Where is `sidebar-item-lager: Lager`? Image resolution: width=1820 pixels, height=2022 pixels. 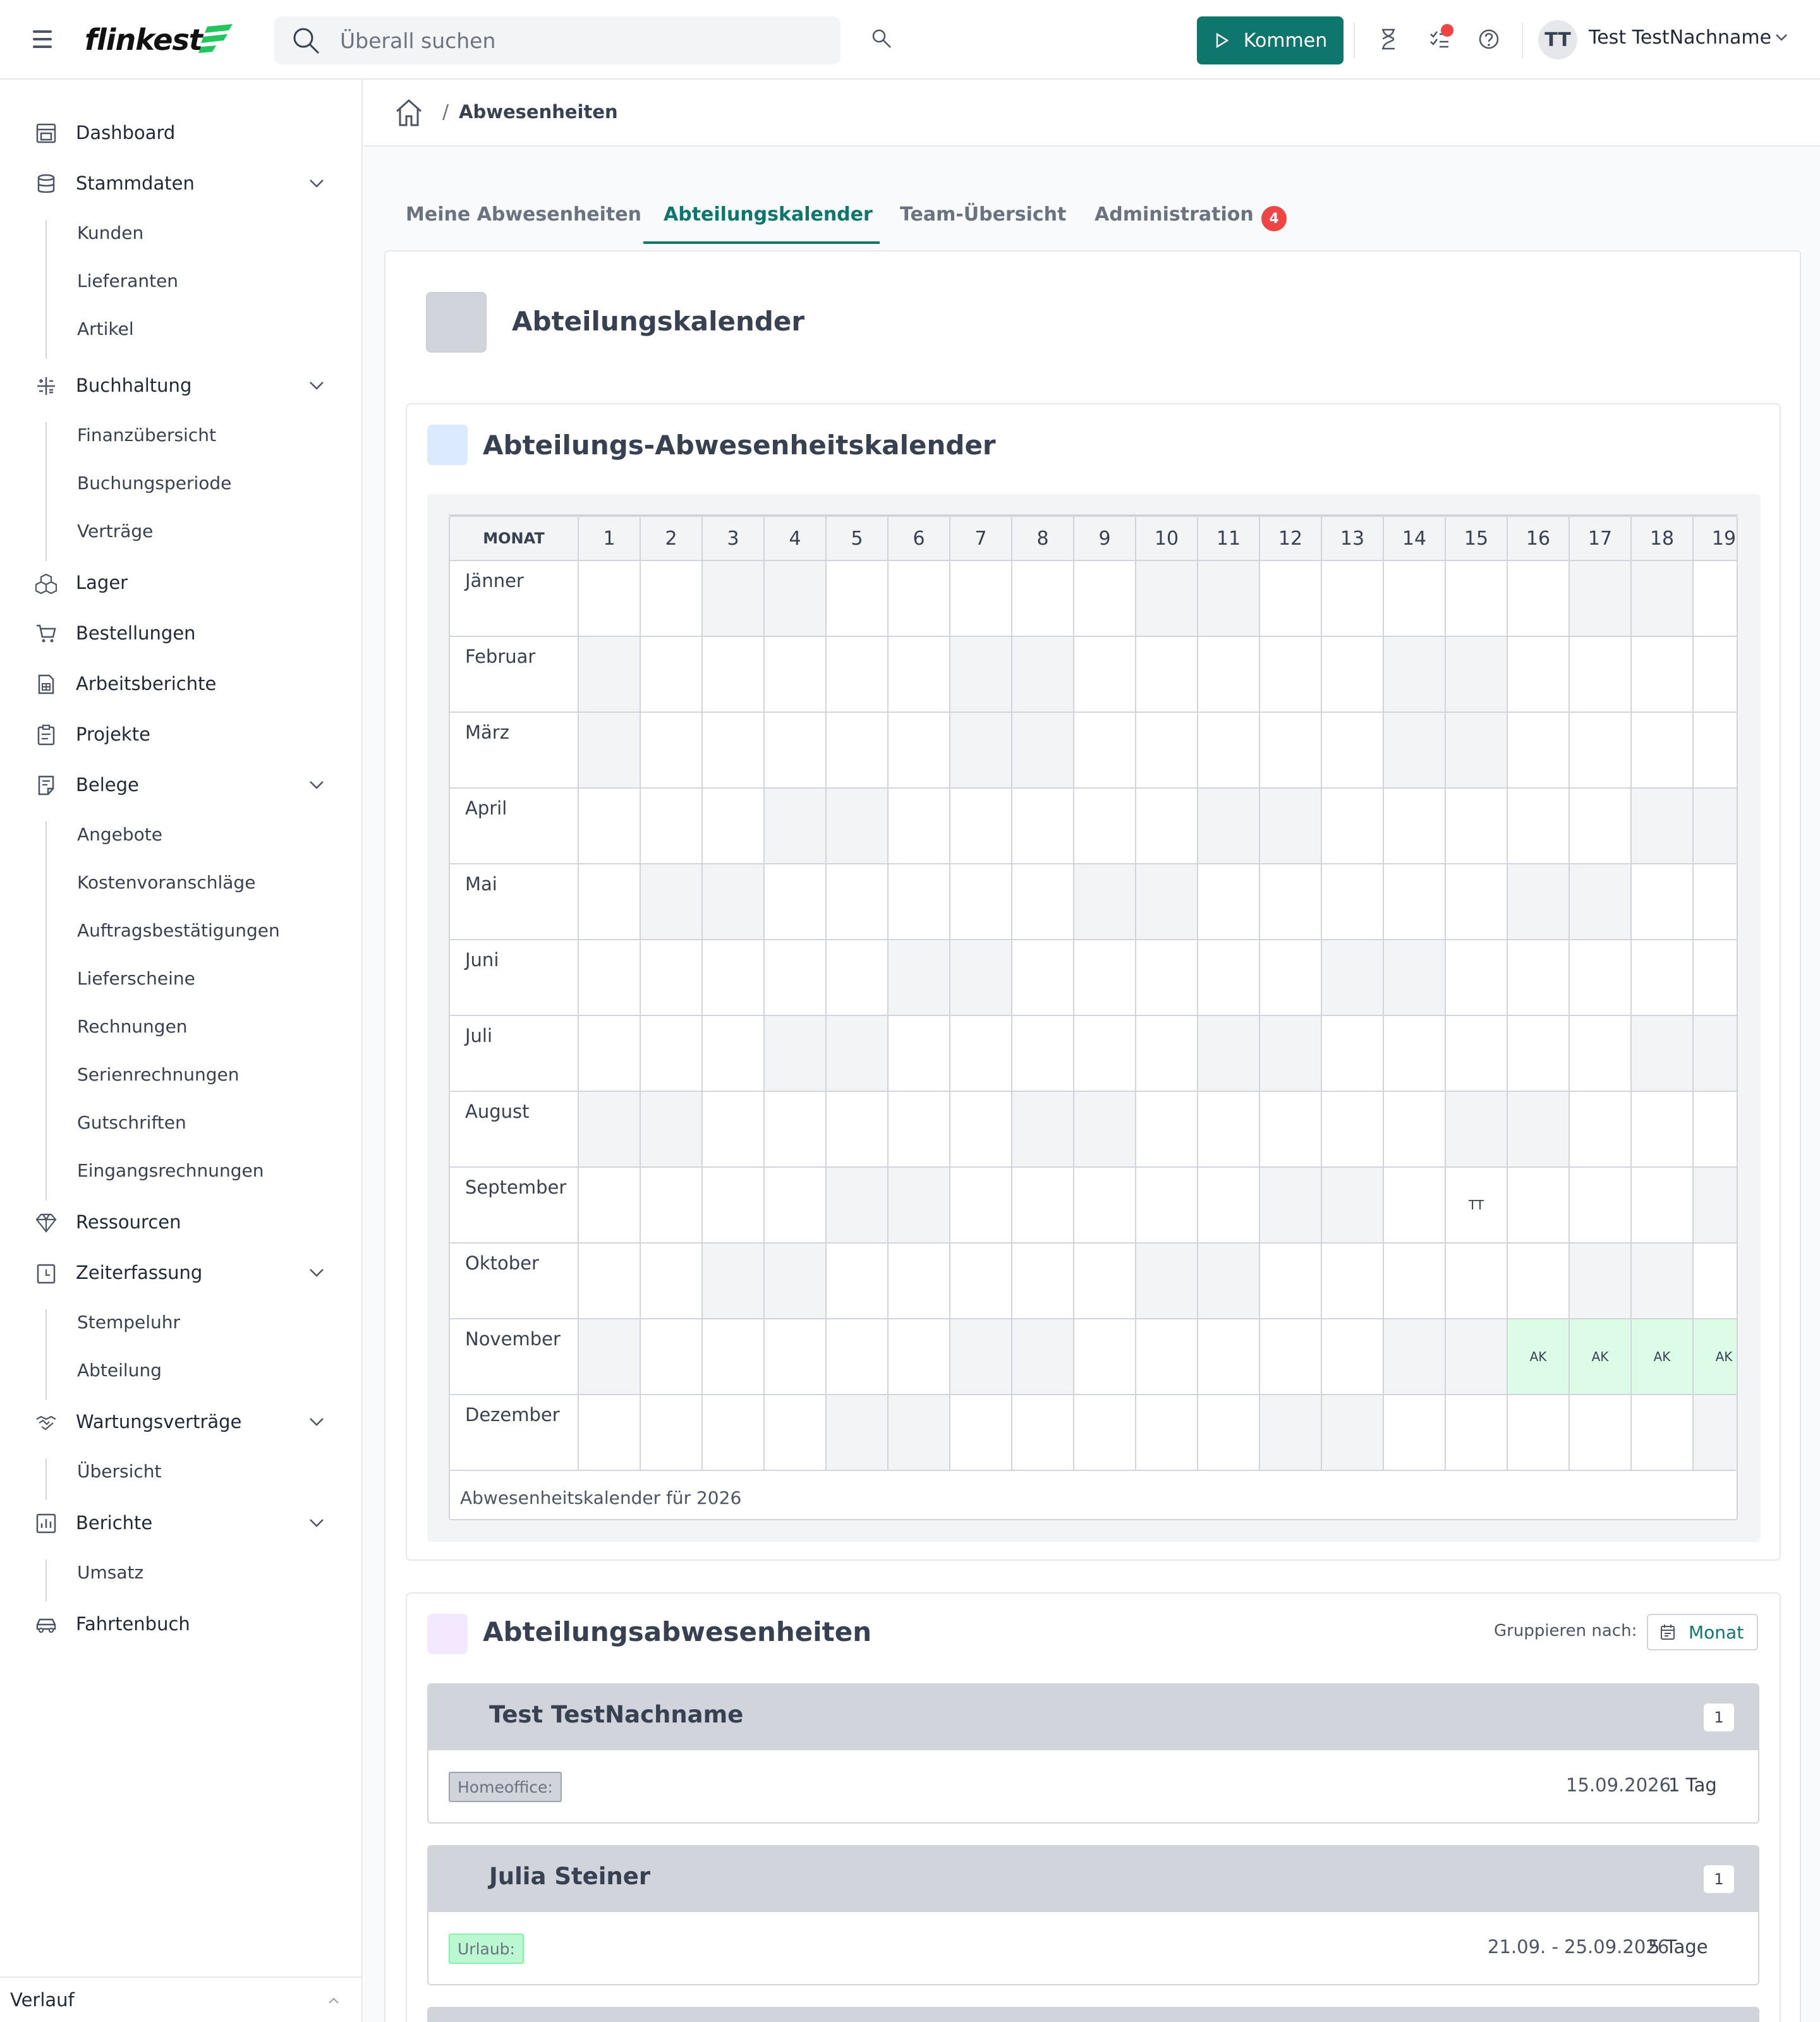
sidebar-item-lager: Lager is located at coordinates (180, 582).